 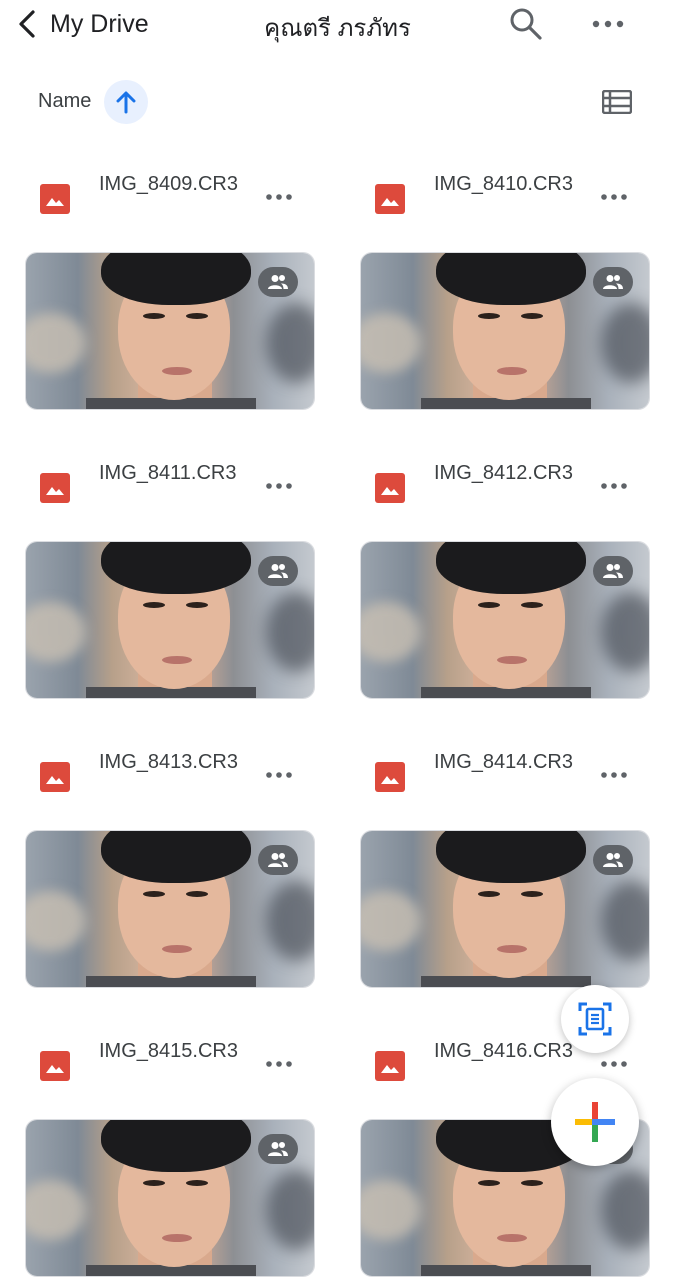 What do you see at coordinates (503, 184) in the screenshot?
I see `file-name: IMG_8410.CR3` at bounding box center [503, 184].